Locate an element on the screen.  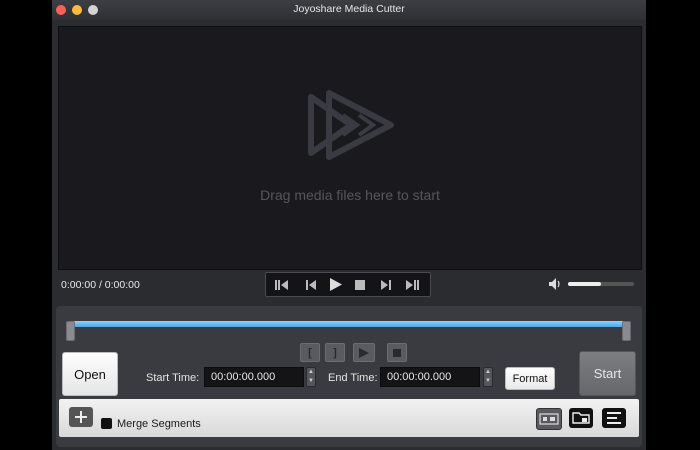
start-time-stepper: ▲ ▼ is located at coordinates (311, 377).